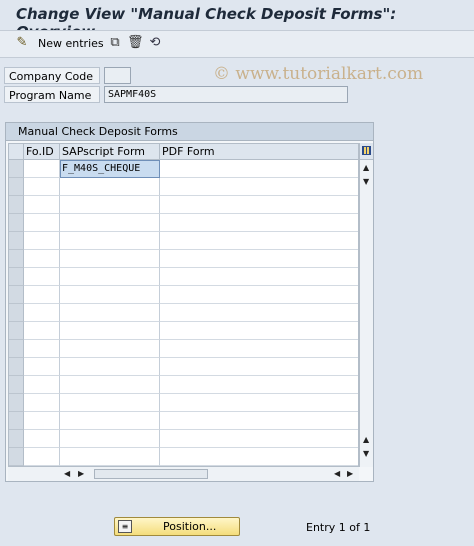 This screenshot has width=474, height=546. I want to click on pencil-glasses-icon: ✎, so click(22, 43).